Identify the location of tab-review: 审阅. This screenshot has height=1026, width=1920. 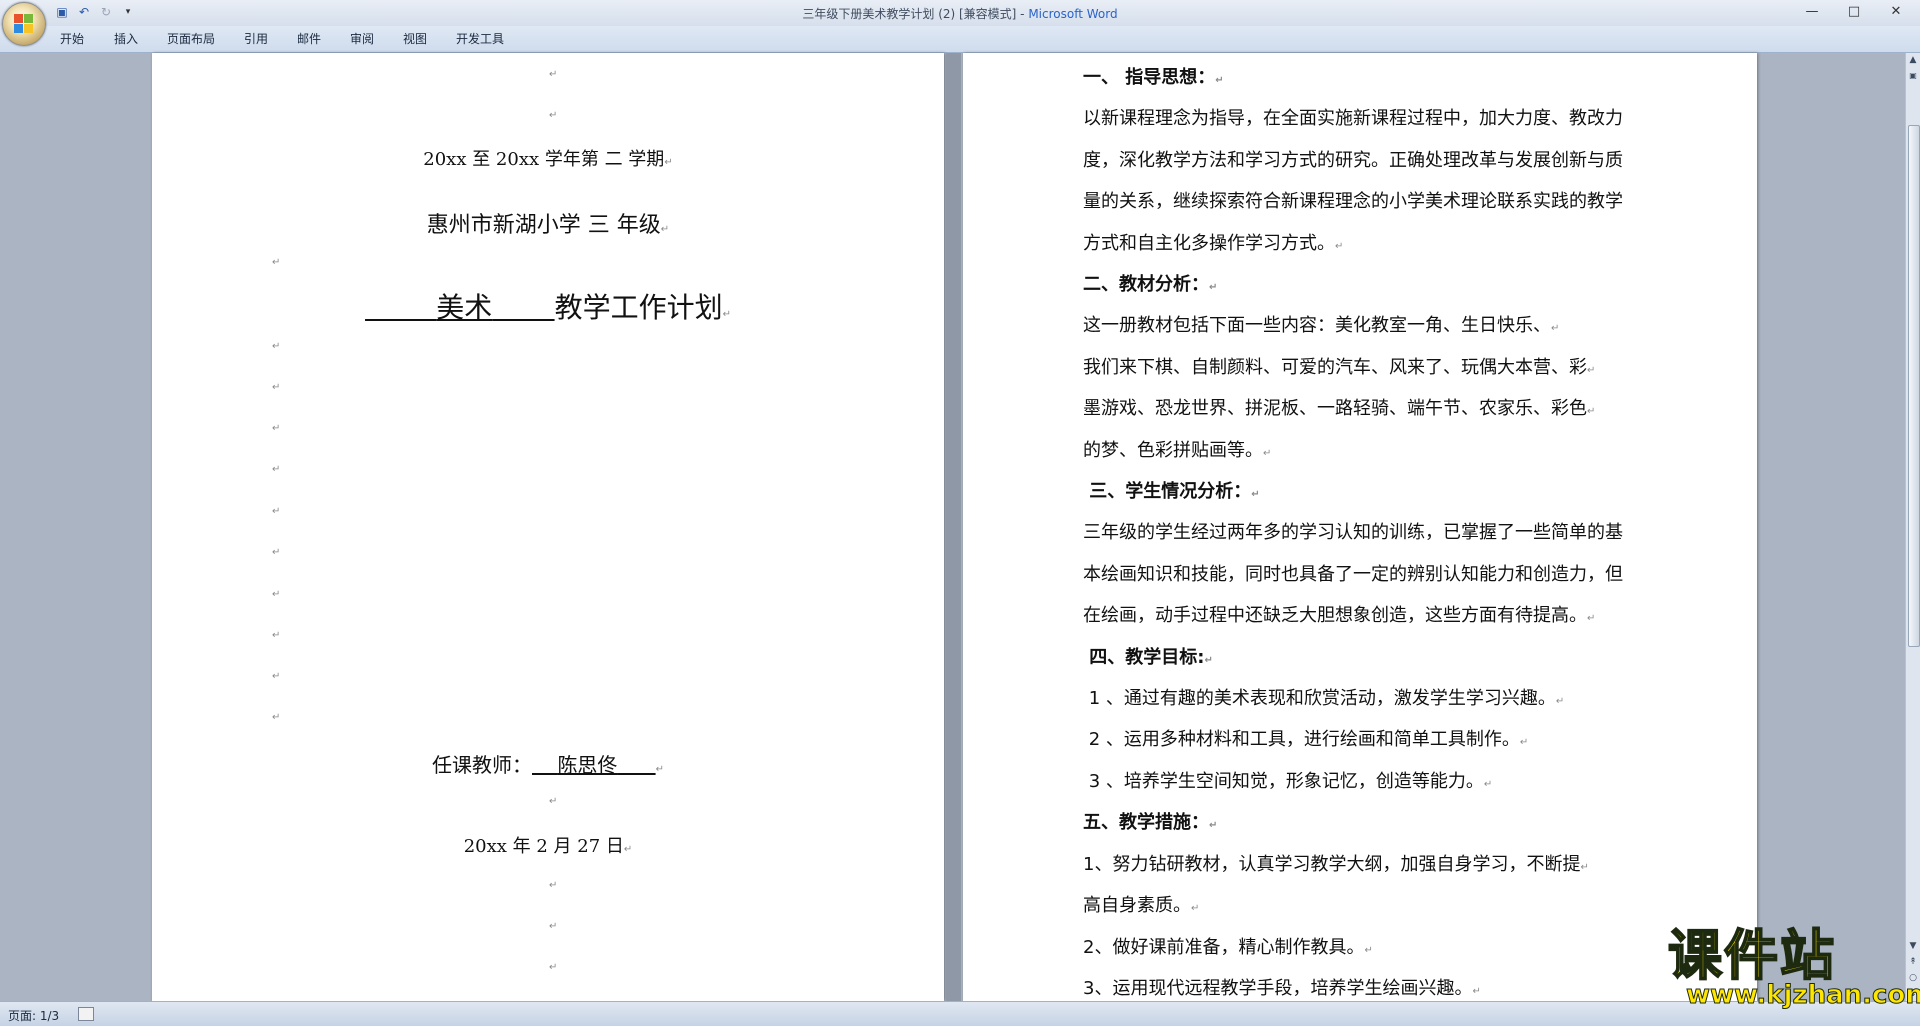
(362, 38).